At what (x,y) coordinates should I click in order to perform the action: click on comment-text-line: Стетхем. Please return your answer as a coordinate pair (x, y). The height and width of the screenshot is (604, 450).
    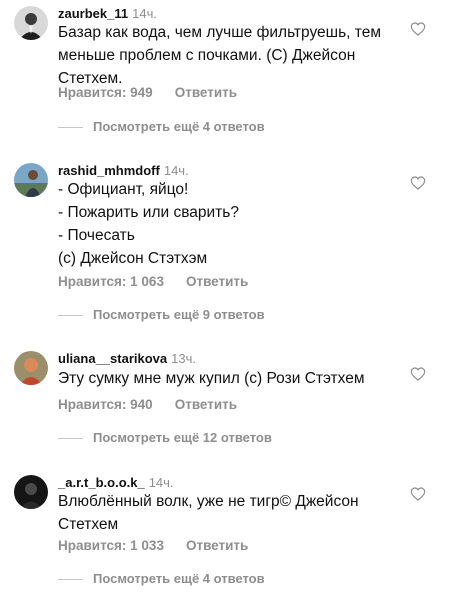
    Looking at the image, I should click on (88, 524).